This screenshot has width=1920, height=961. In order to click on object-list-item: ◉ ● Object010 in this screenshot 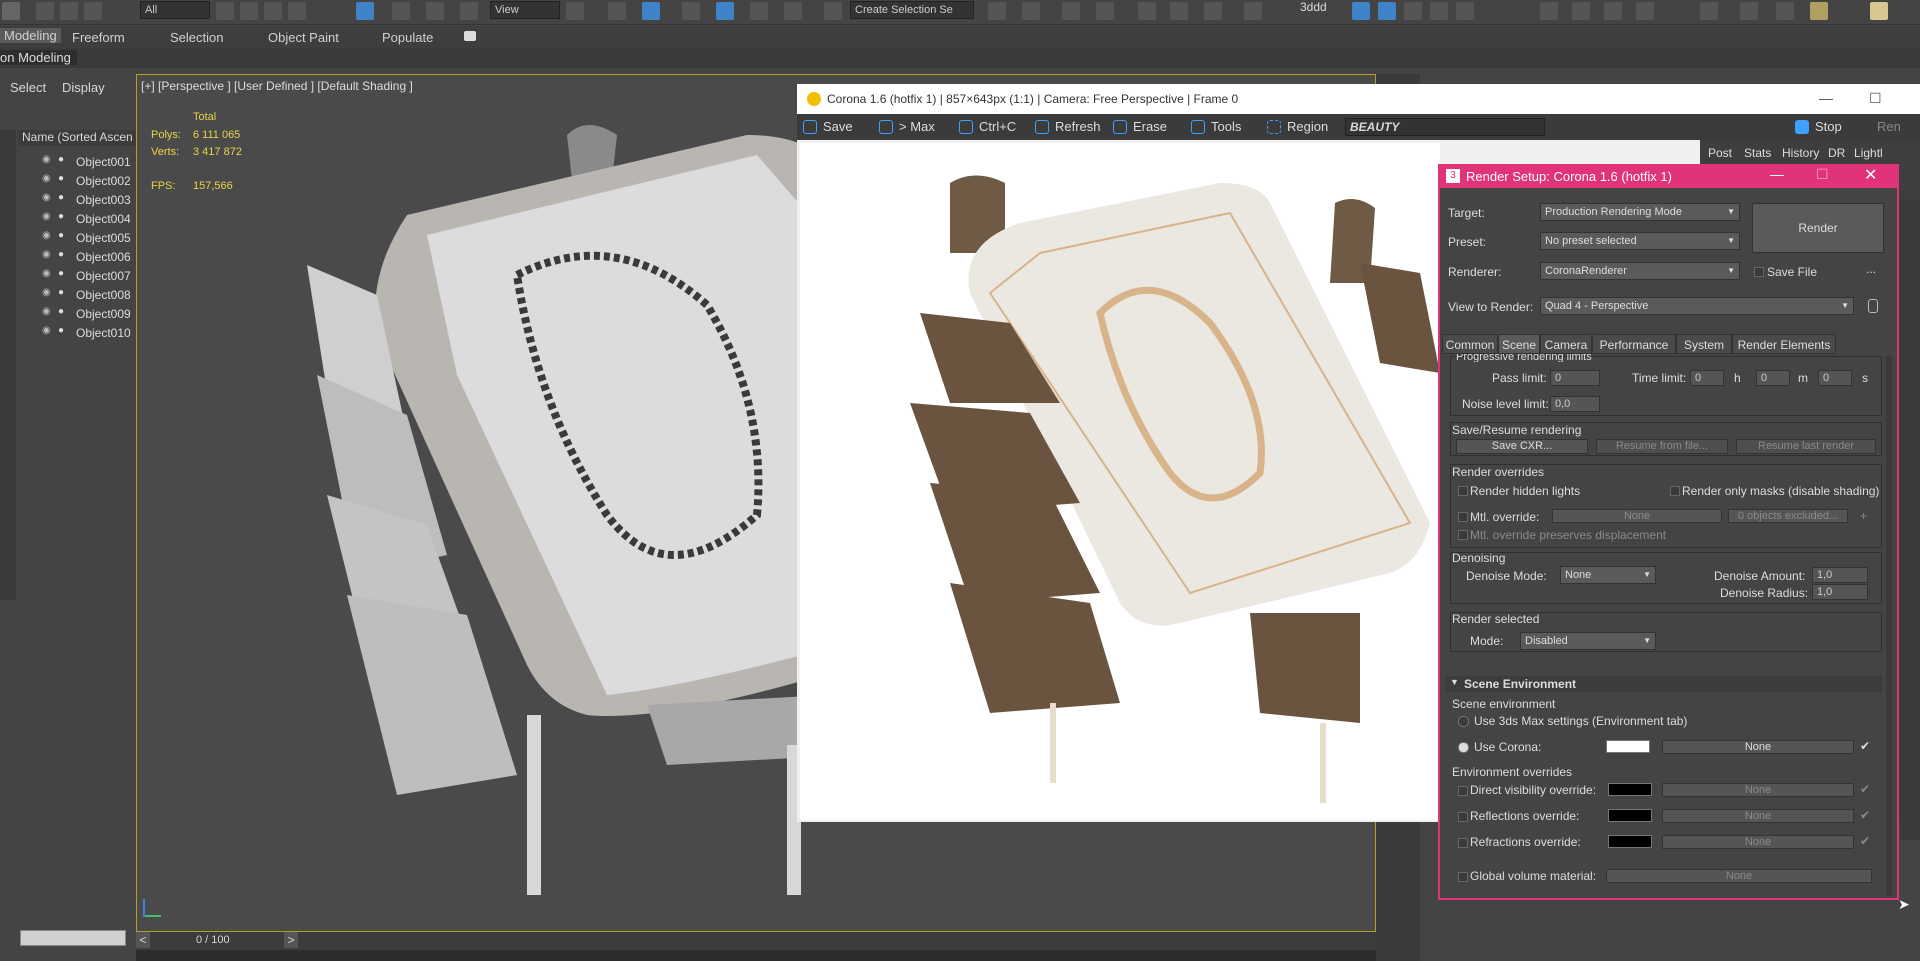, I will do `click(74, 333)`.